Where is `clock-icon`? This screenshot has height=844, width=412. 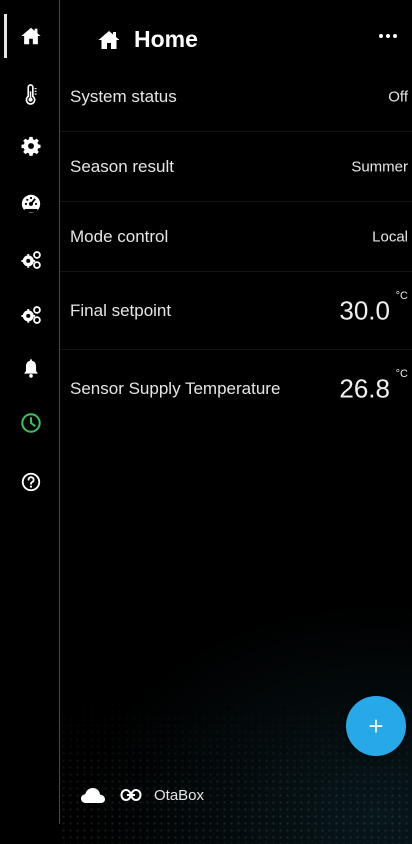
clock-icon is located at coordinates (31, 423).